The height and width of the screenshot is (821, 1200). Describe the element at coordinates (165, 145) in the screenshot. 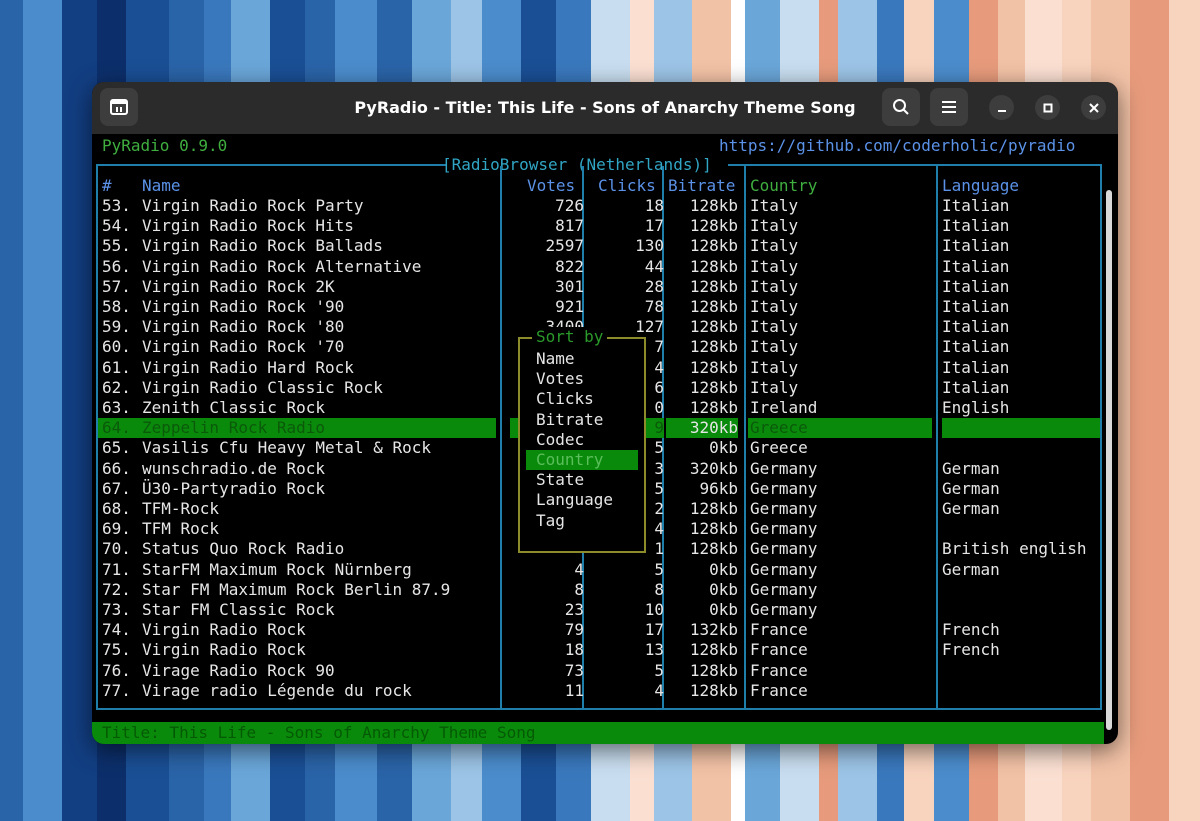

I see `app-version: PyRadio 0.9.0` at that location.